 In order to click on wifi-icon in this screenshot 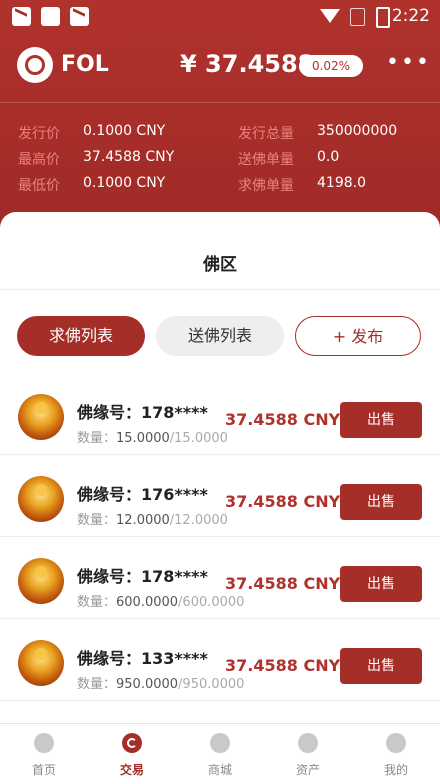, I will do `click(330, 16)`.